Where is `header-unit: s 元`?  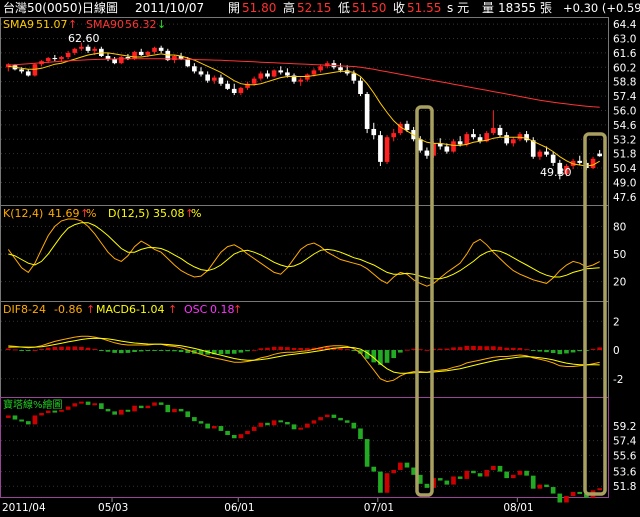 header-unit: s 元 is located at coordinates (458, 8).